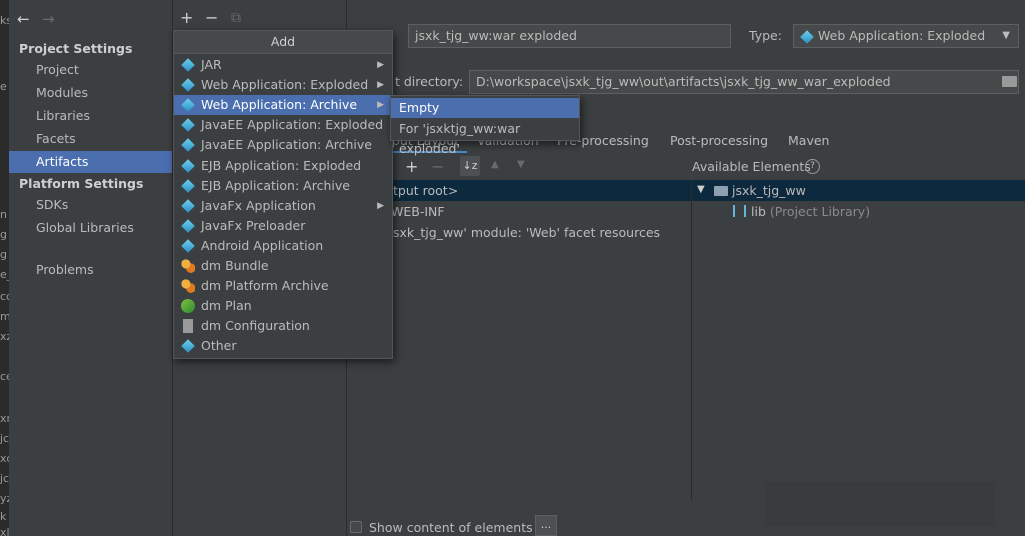  What do you see at coordinates (4, 274) in the screenshot?
I see `edge-fragment: e_` at bounding box center [4, 274].